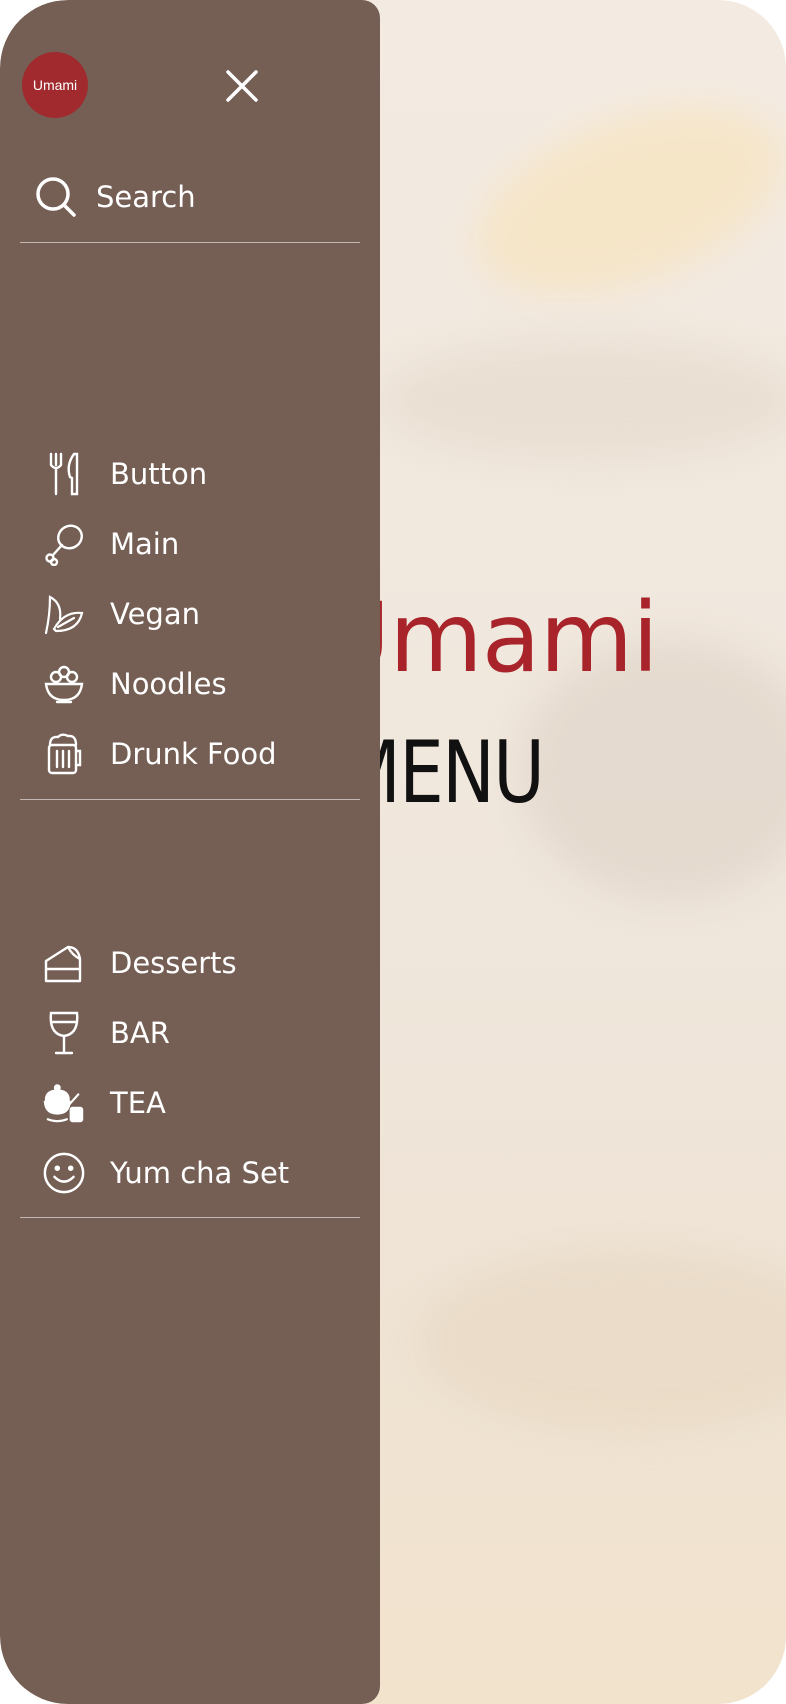 This screenshot has height=1704, width=786. Describe the element at coordinates (64, 474) in the screenshot. I see `cutlery-icon` at that location.